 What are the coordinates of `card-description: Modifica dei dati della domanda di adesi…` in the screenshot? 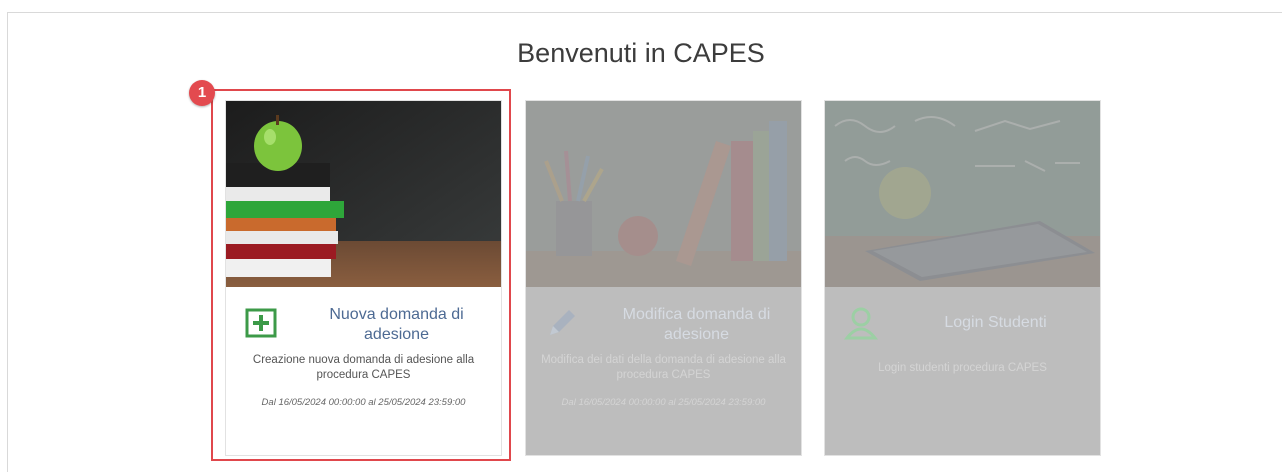 It's located at (663, 367).